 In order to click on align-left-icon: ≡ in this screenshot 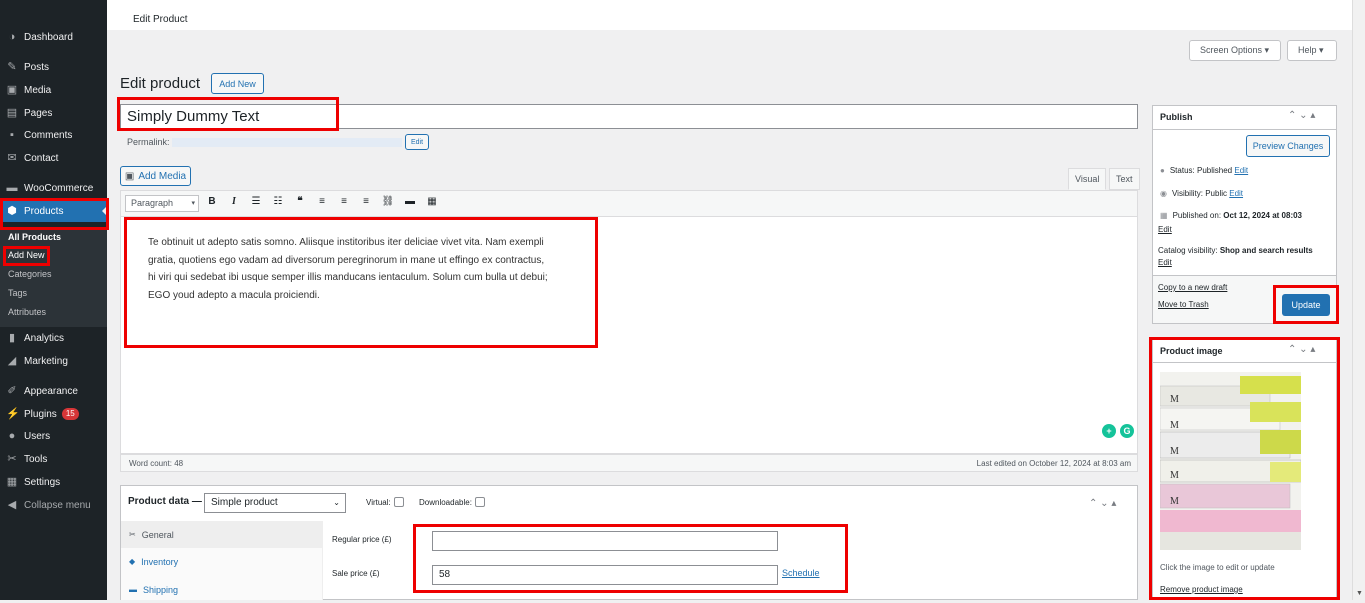, I will do `click(322, 201)`.